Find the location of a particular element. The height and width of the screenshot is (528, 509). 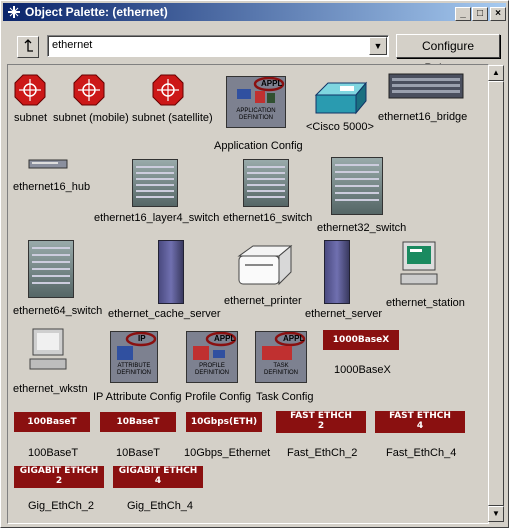

up-level-button is located at coordinates (28, 47).